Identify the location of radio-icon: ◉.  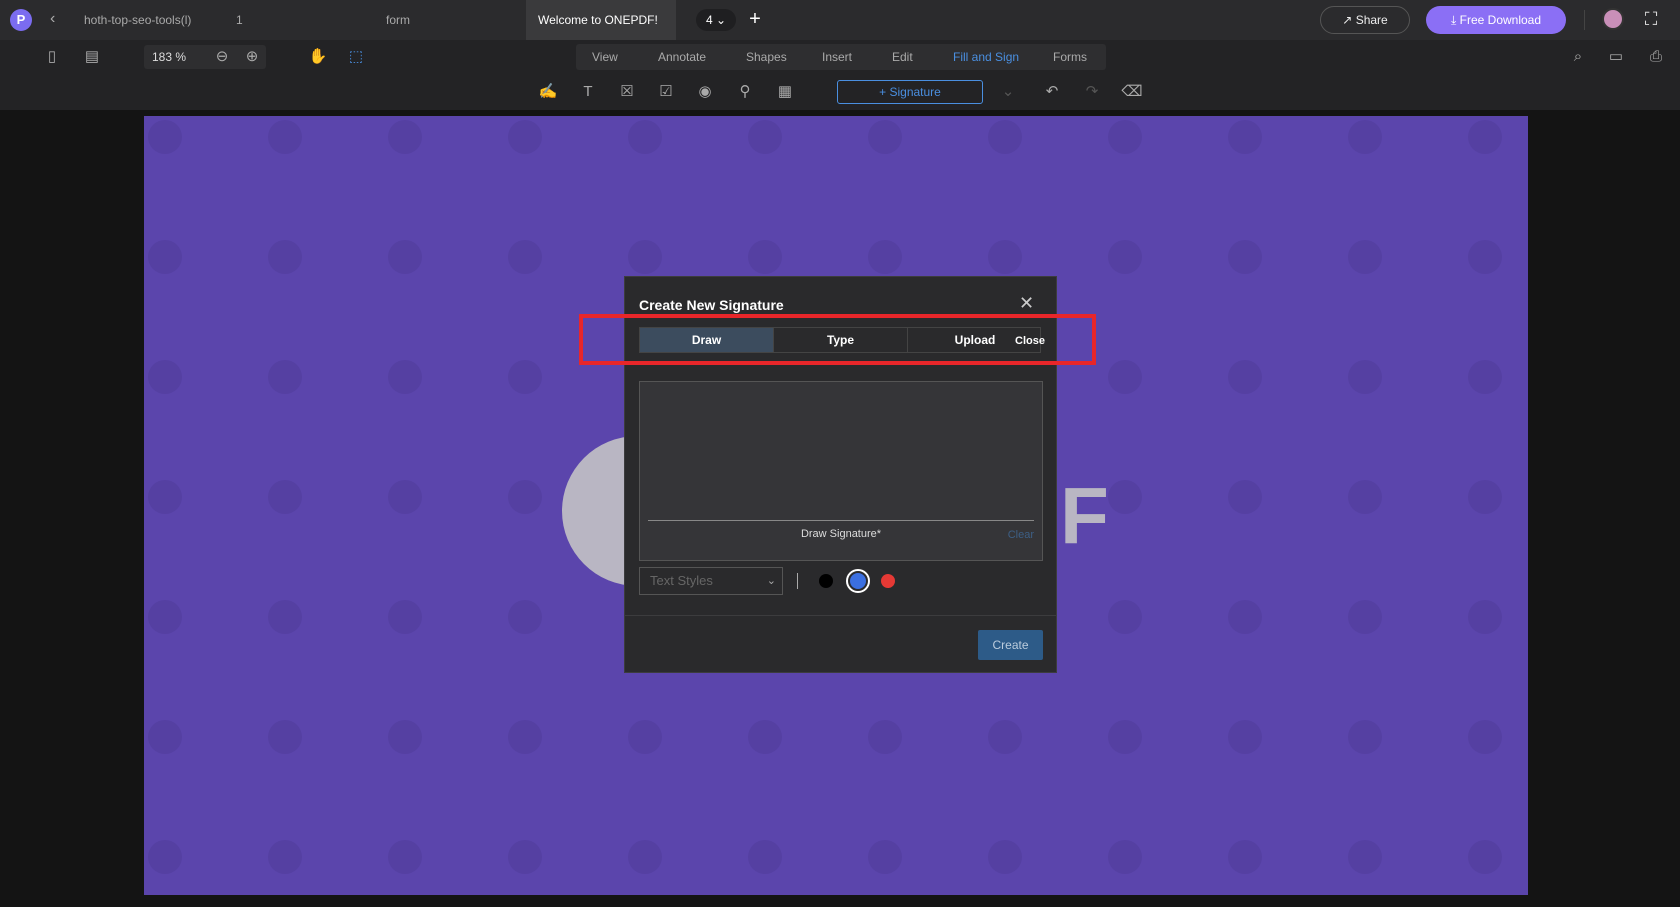
(705, 92).